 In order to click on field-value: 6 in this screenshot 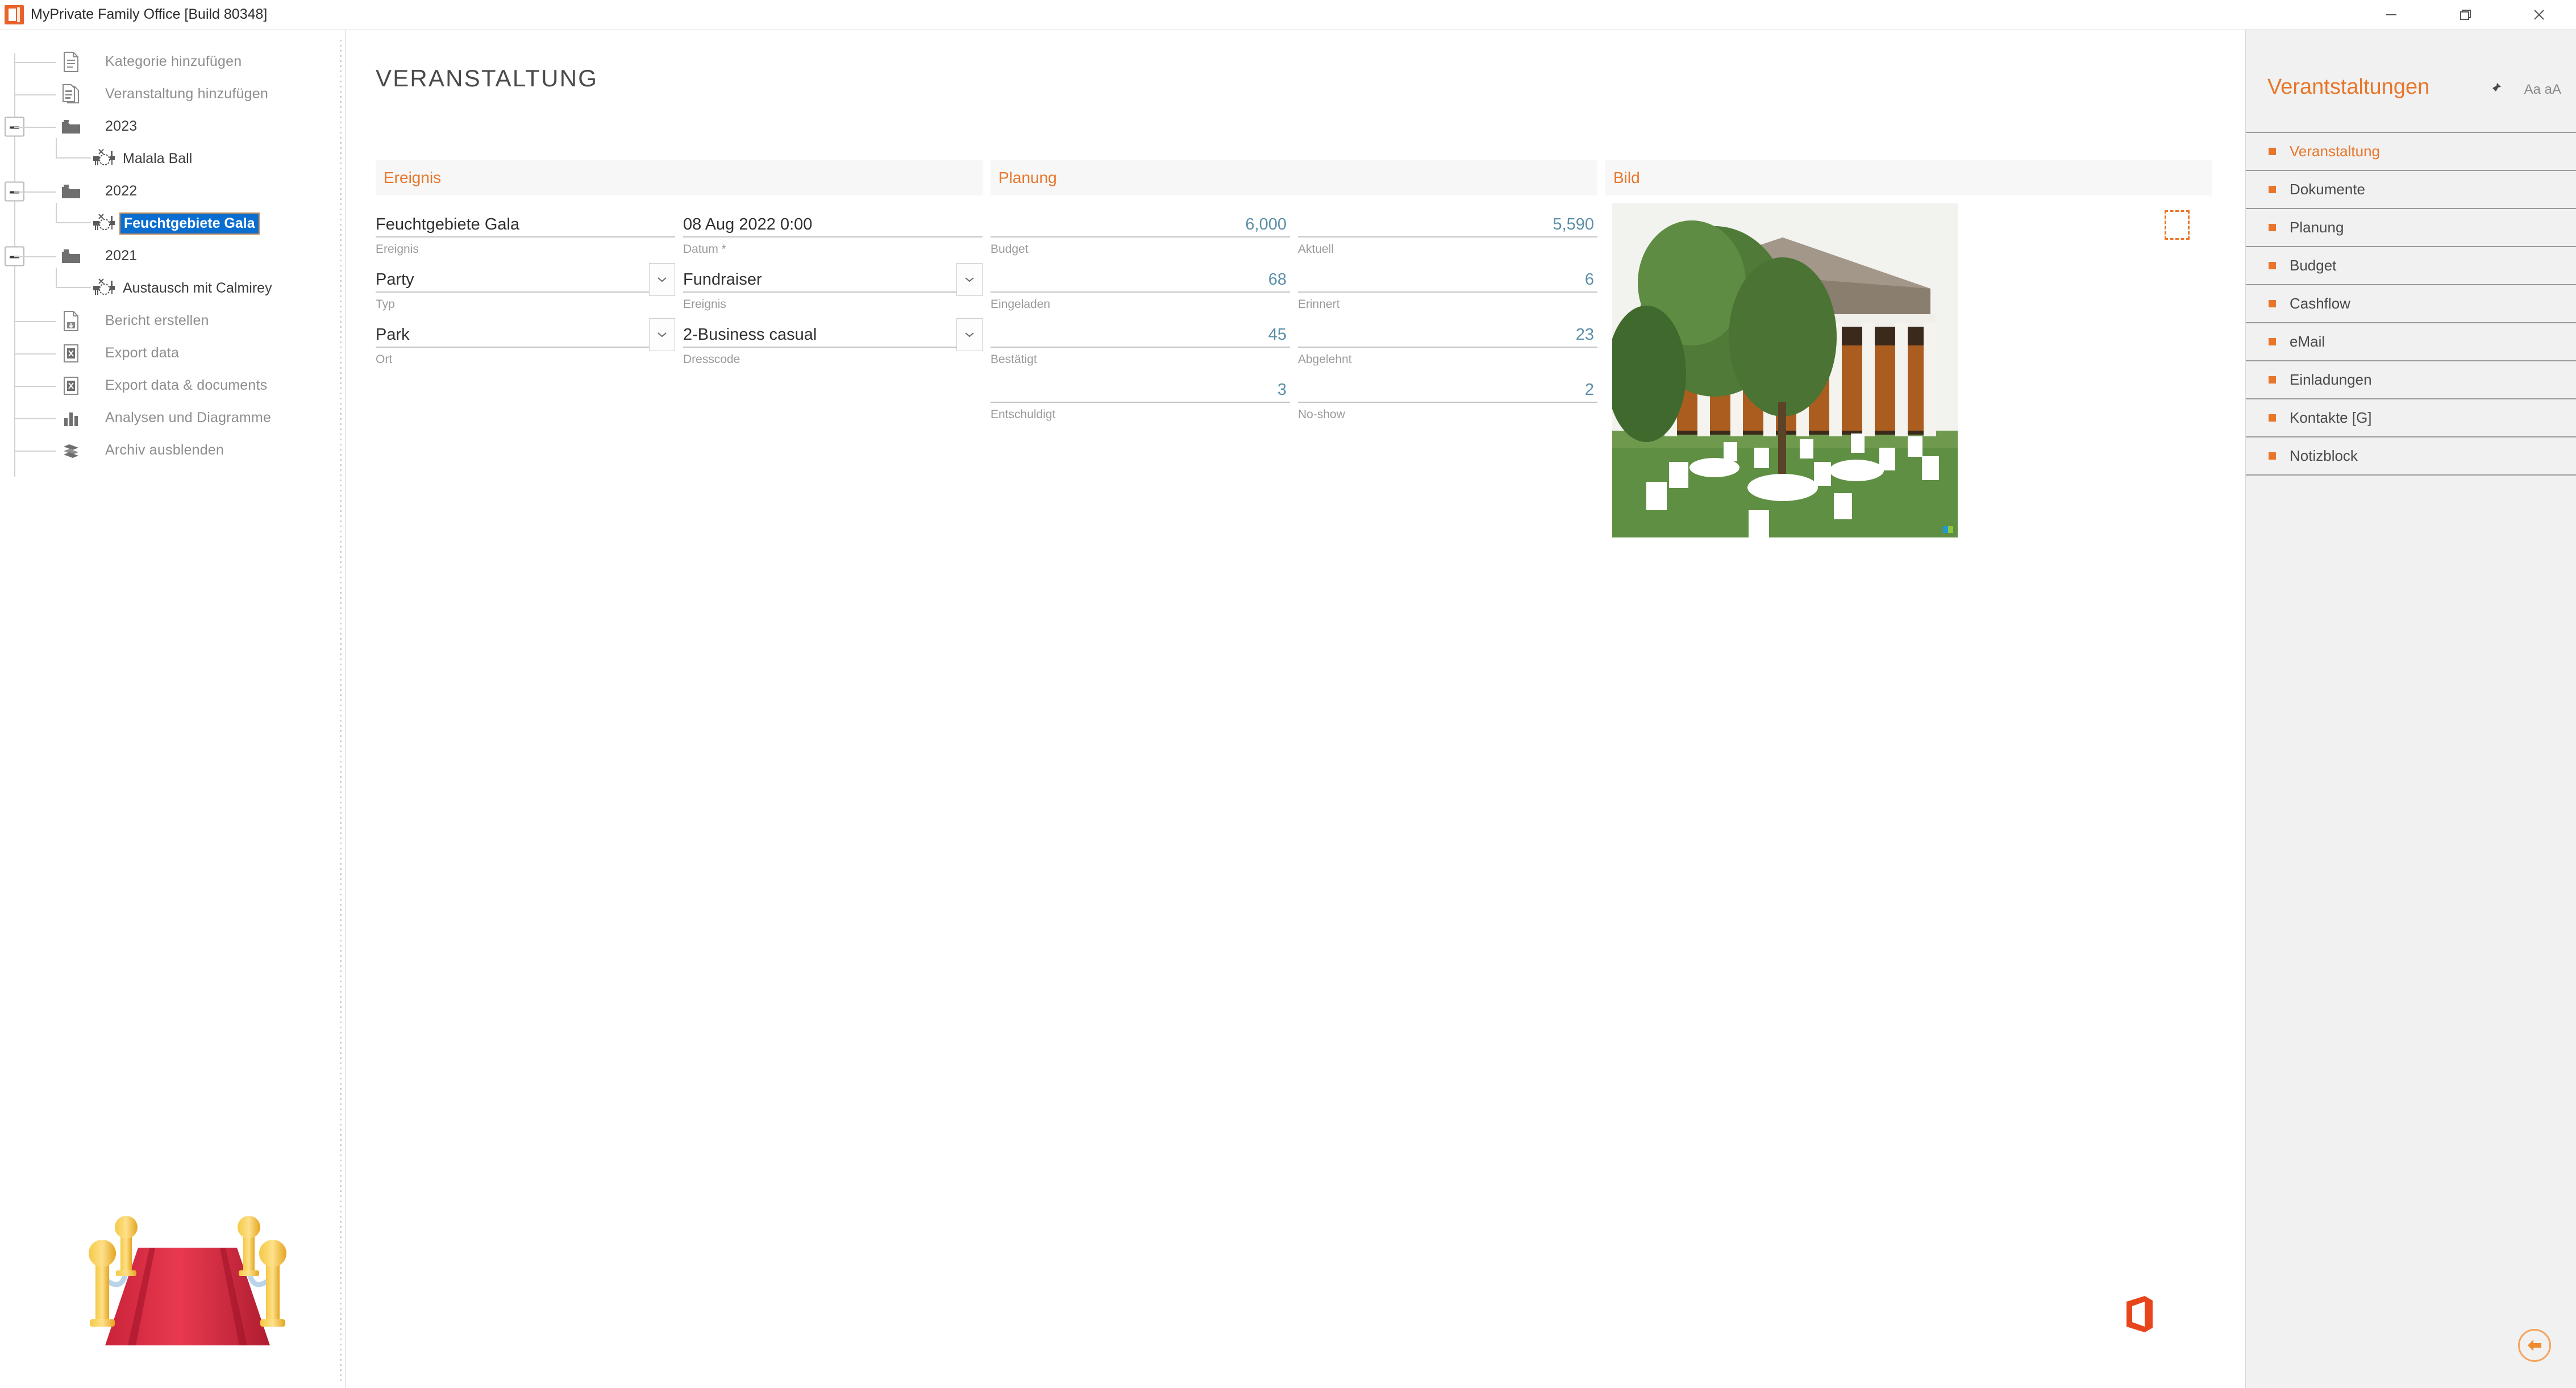, I will do `click(1447, 279)`.